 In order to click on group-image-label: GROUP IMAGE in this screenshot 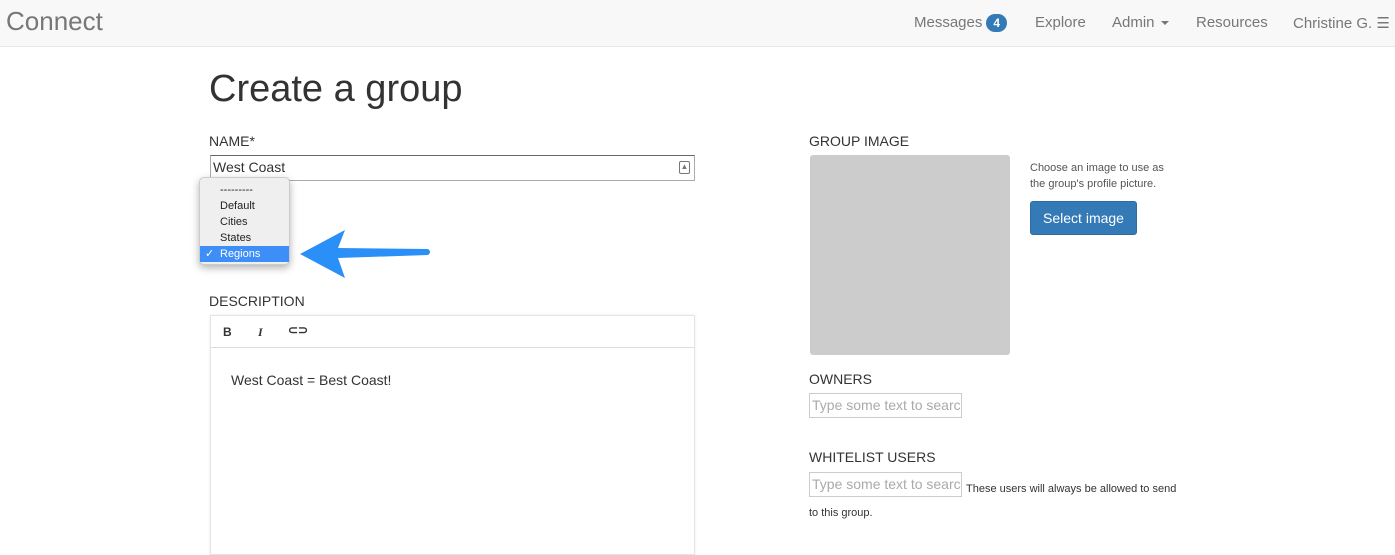, I will do `click(859, 141)`.